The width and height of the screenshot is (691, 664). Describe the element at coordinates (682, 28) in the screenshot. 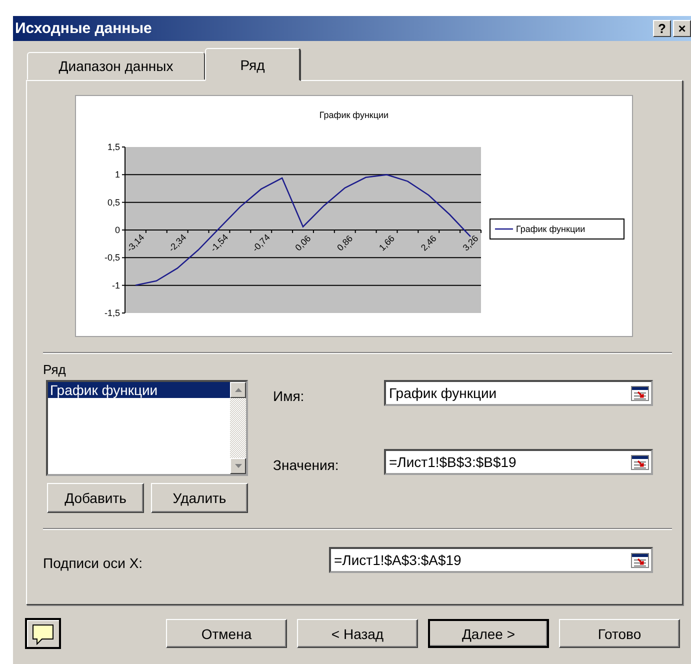

I see `close-button: ×` at that location.